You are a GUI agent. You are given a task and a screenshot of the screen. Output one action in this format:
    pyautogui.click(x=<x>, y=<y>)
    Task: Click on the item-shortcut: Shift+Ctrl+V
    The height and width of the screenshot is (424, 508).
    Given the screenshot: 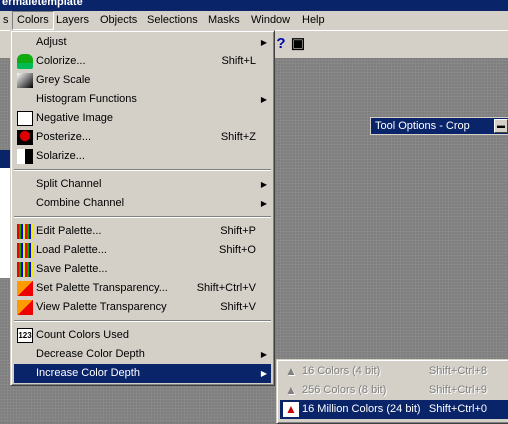 What is the action you would take?
    pyautogui.click(x=226, y=288)
    